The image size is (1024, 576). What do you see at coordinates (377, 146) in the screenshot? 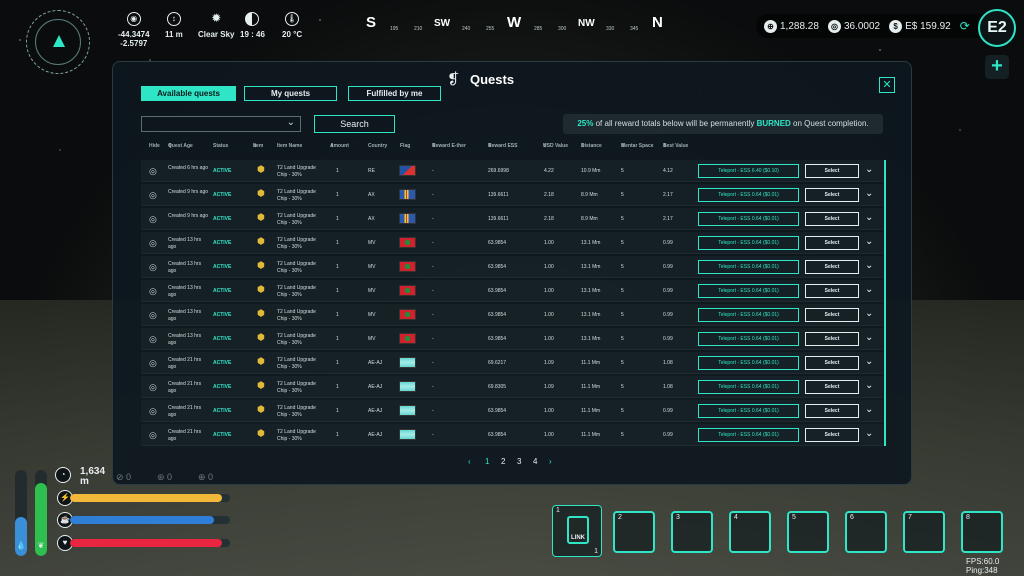
I see `col-country: Country` at bounding box center [377, 146].